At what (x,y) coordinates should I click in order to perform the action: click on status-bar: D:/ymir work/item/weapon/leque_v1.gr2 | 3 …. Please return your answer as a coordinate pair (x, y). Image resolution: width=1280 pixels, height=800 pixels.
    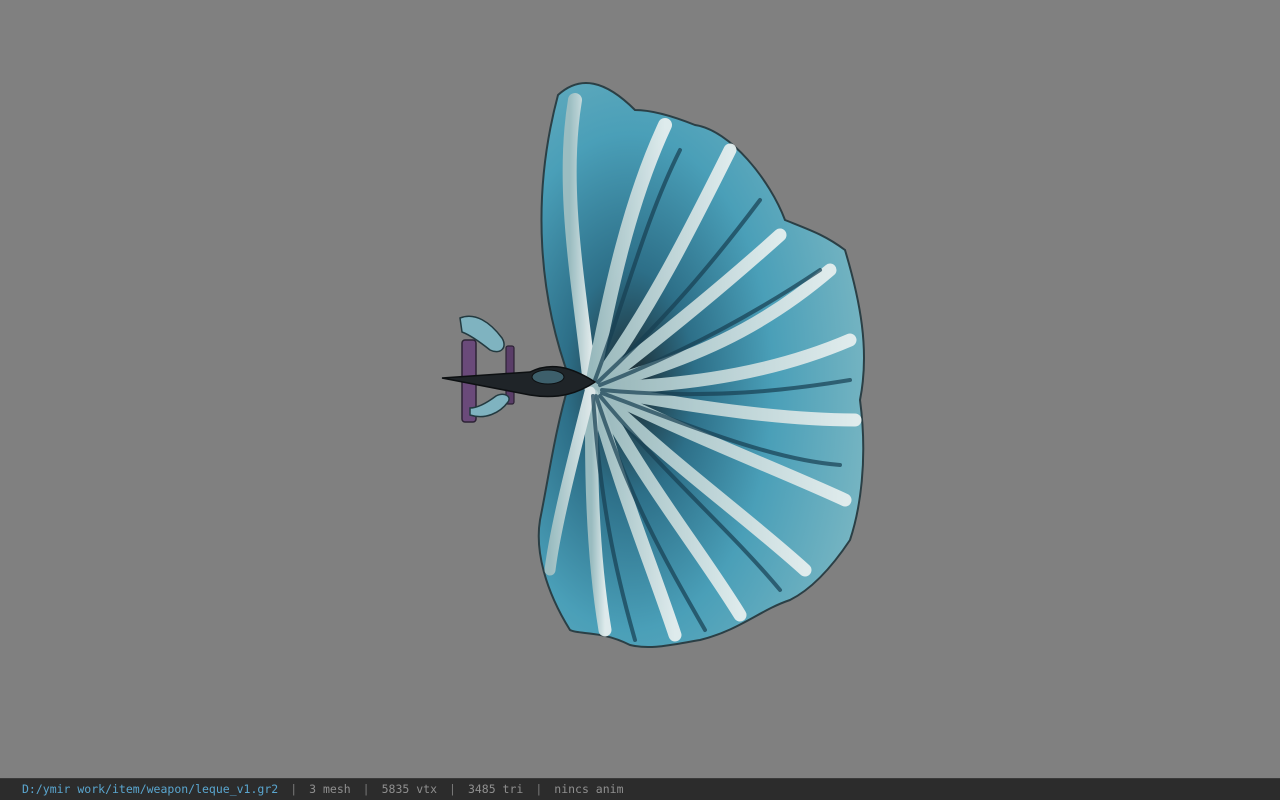
    Looking at the image, I should click on (640, 789).